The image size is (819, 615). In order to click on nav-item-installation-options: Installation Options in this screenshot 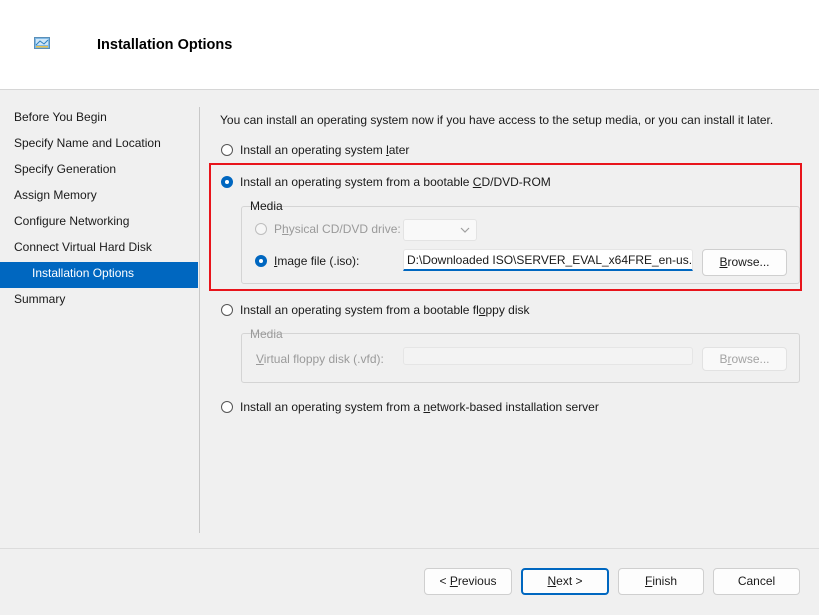, I will do `click(99, 275)`.